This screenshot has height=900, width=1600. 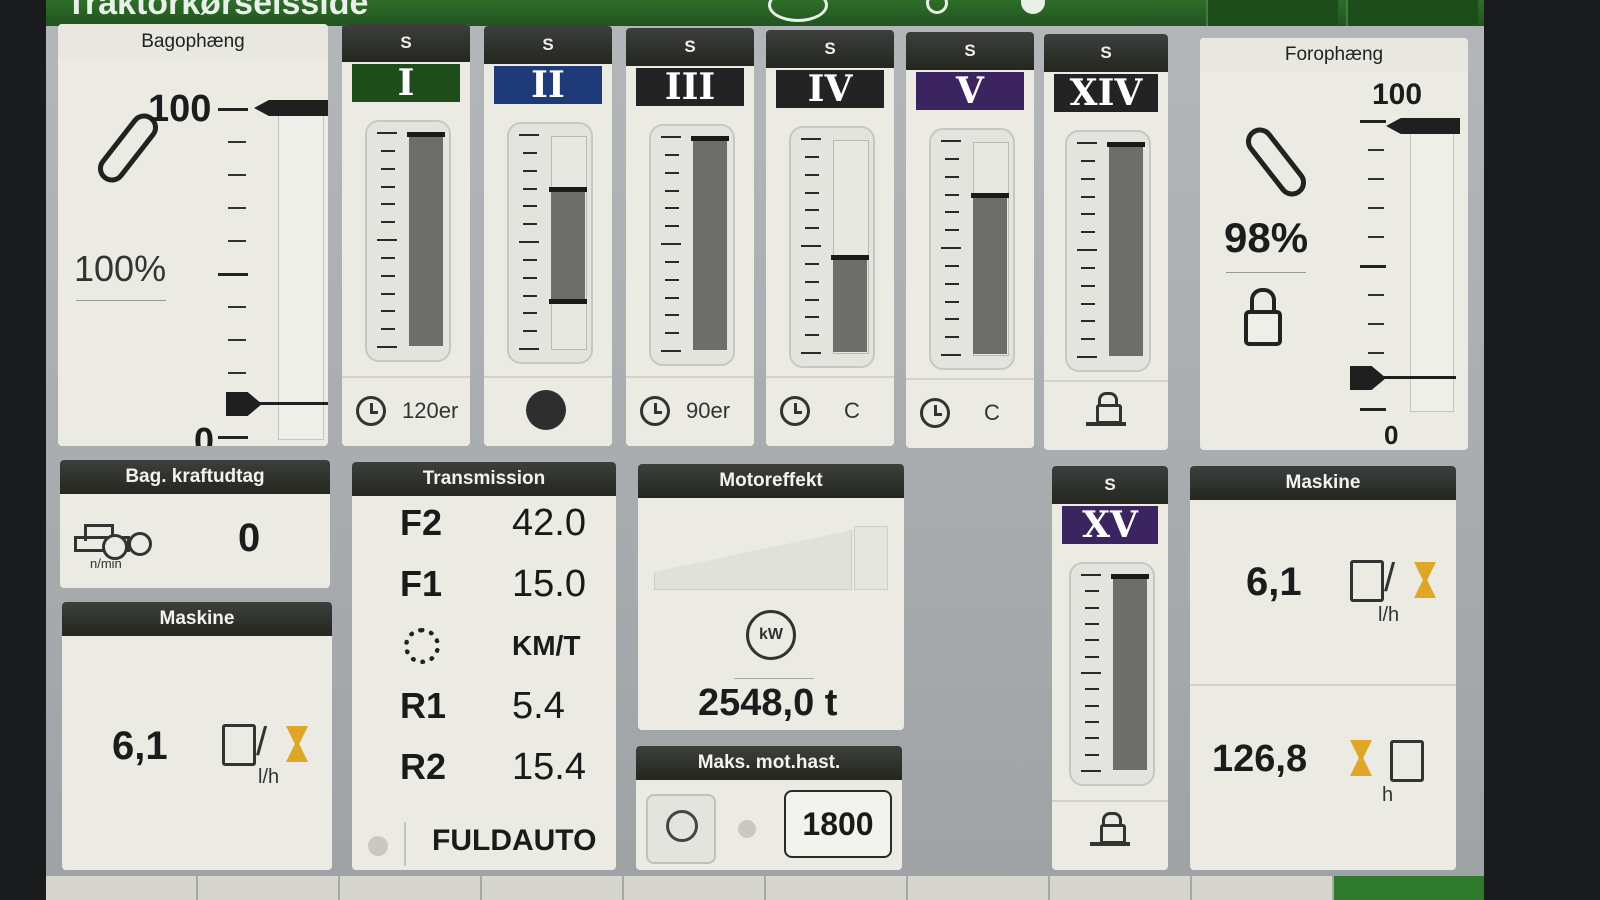 What do you see at coordinates (771, 597) in the screenshot?
I see `engine-power-panel: Motoreffekt kW 2548,0 t` at bounding box center [771, 597].